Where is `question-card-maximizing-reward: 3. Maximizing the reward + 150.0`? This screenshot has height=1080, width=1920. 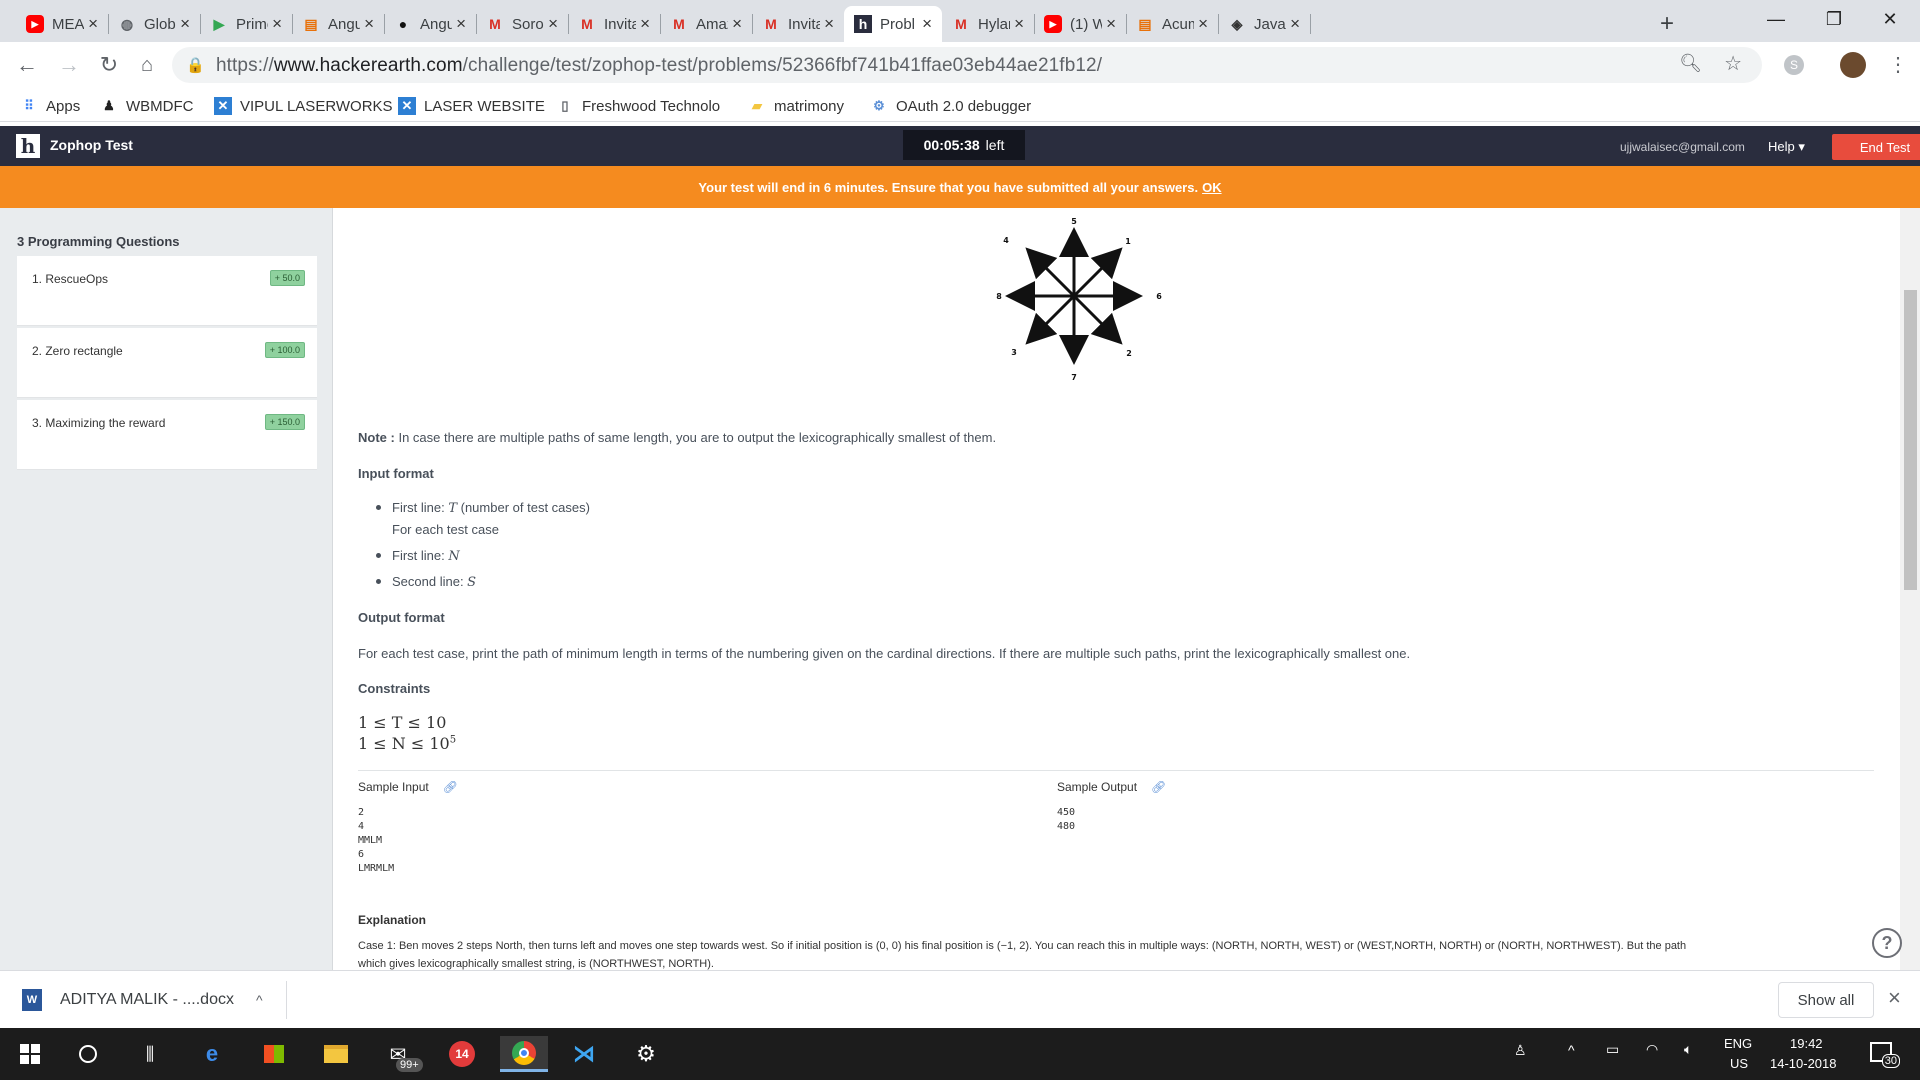
question-card-maximizing-reward: 3. Maximizing the reward + 150.0 is located at coordinates (167, 435).